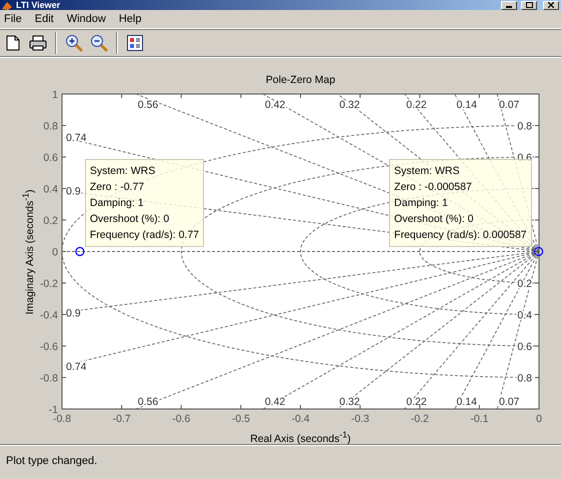 This screenshot has height=479, width=561. Describe the element at coordinates (460, 235) in the screenshot. I see `data-tip-line: Frequency (rad/s): 0.000587` at that location.